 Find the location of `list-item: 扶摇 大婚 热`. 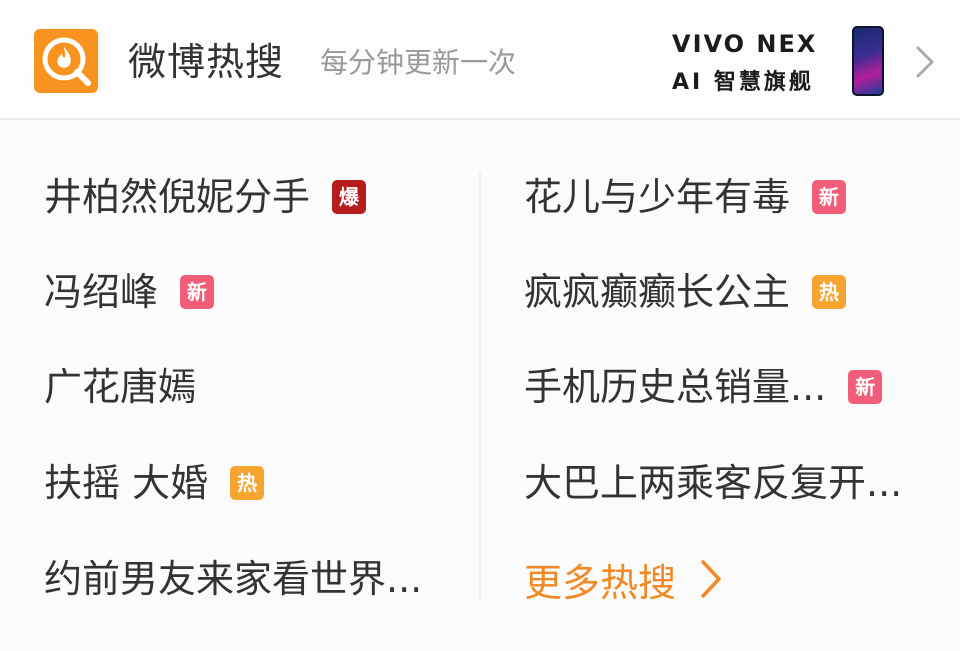

list-item: 扶摇 大婚 热 is located at coordinates (154, 483).